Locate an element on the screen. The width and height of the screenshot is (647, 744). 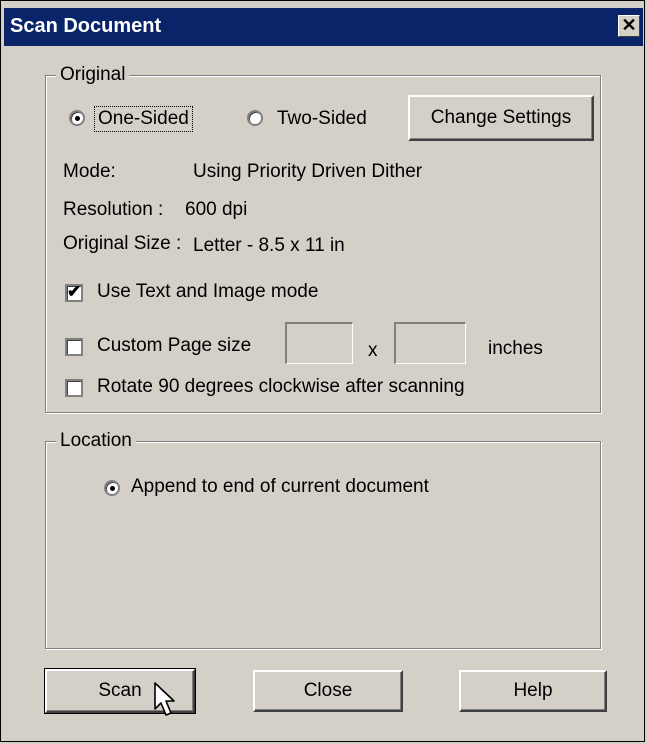
mouse-cursor-icon is located at coordinates (164, 699).